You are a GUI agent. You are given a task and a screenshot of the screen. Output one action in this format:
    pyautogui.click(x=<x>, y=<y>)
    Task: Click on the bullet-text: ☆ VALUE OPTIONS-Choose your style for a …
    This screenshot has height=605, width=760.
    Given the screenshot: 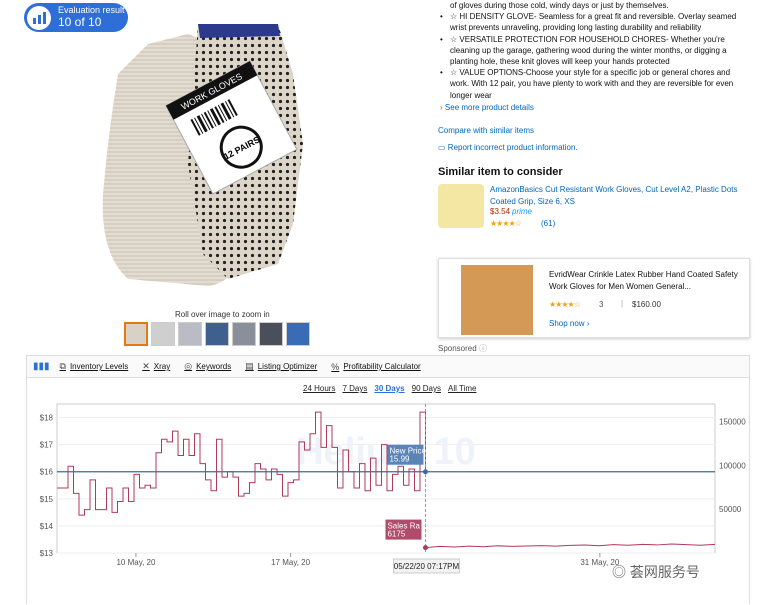 What is the action you would take?
    pyautogui.click(x=594, y=84)
    